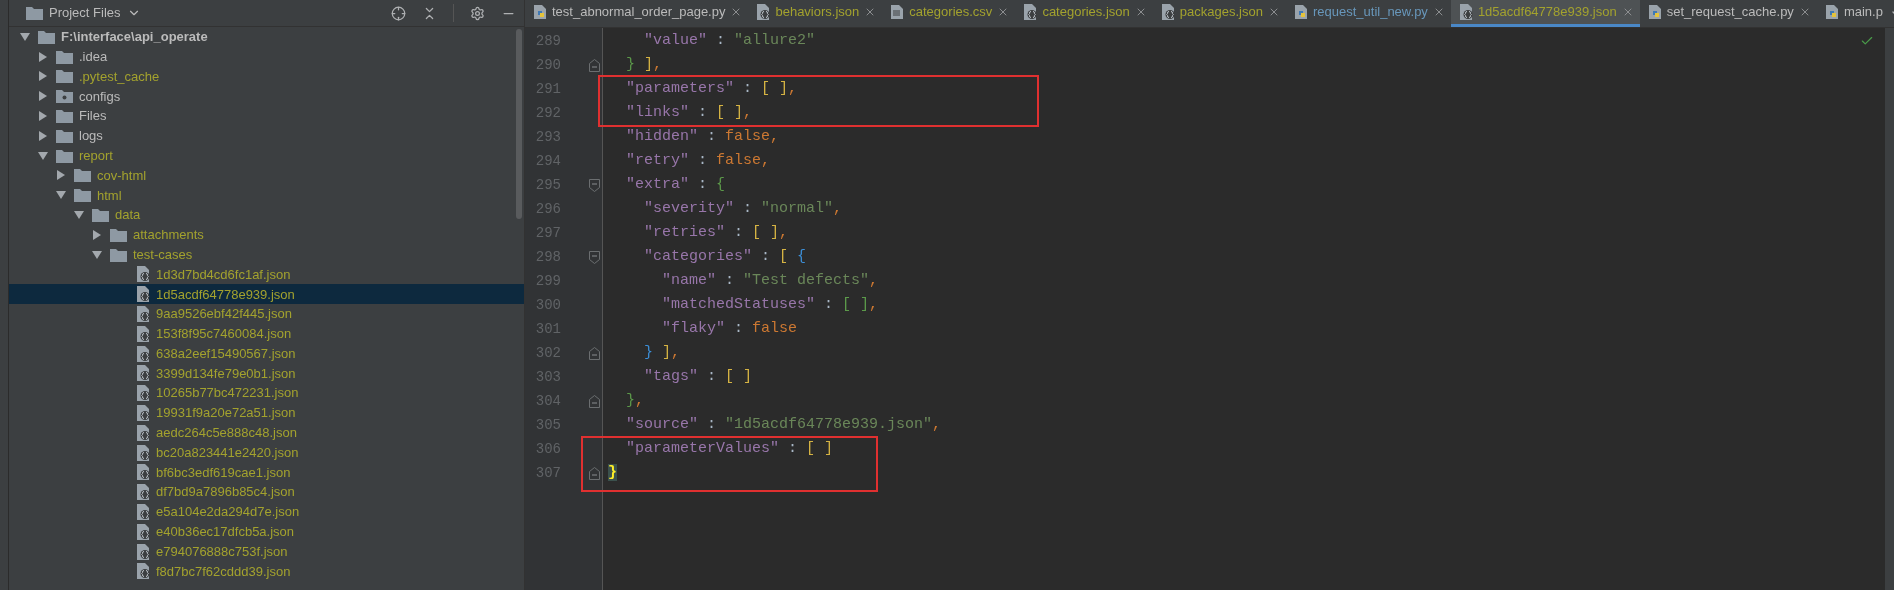 The width and height of the screenshot is (1894, 590). Describe the element at coordinates (266, 234) in the screenshot. I see `tree-row: attachments` at that location.